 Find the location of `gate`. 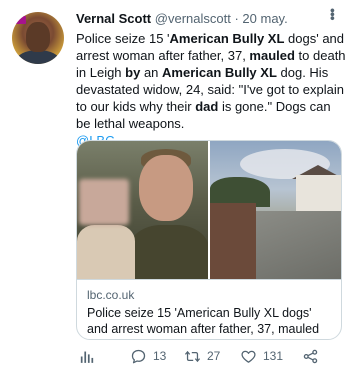

gate is located at coordinates (233, 241).